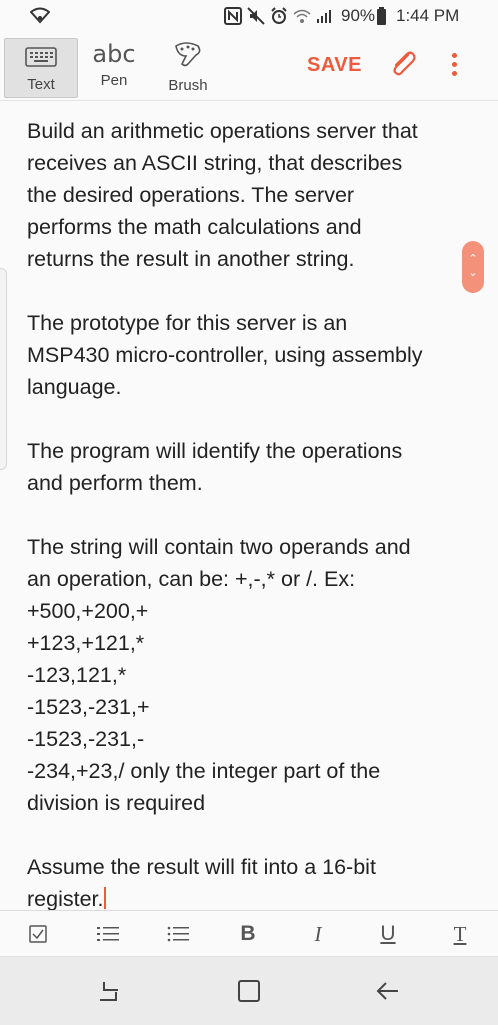 The height and width of the screenshot is (1025, 498). I want to click on alarm-icon, so click(279, 15).